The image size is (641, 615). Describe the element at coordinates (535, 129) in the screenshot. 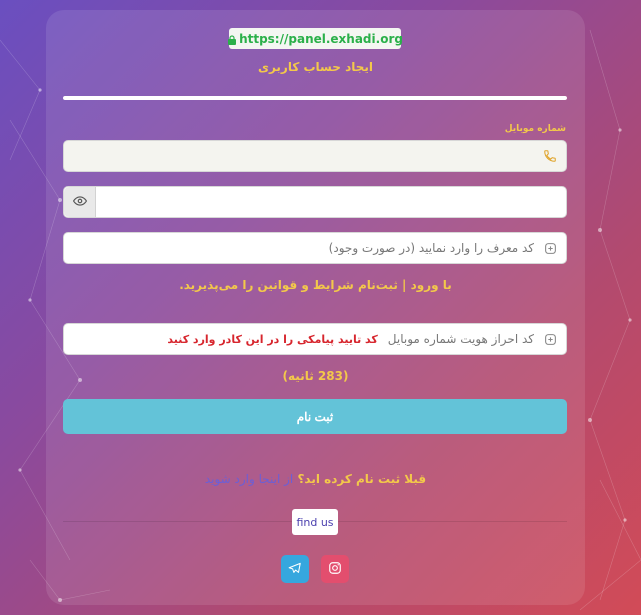

I see `phone-label: شماره موبایل` at that location.